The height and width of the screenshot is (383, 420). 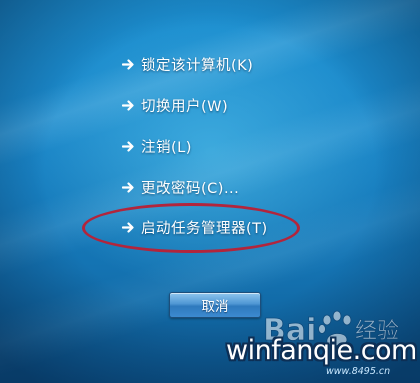 I want to click on menu-item-label: 启动任务管理器(T), so click(x=204, y=228).